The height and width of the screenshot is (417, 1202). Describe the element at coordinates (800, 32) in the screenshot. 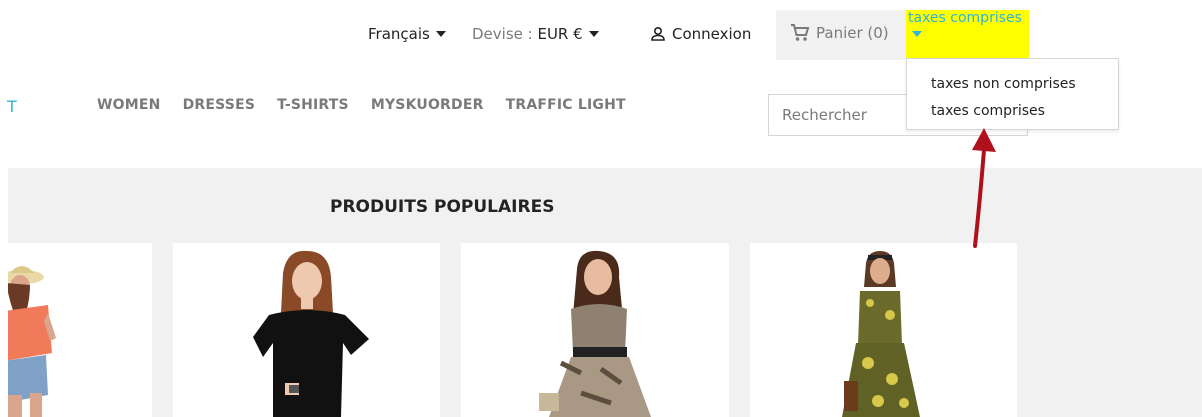

I see `cart-icon` at that location.